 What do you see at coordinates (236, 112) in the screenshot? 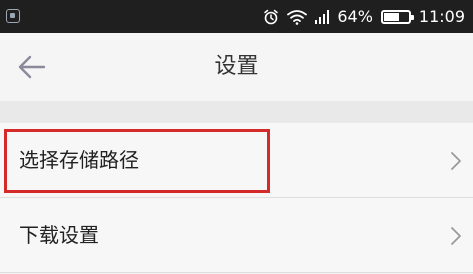
I see `section-divider` at bounding box center [236, 112].